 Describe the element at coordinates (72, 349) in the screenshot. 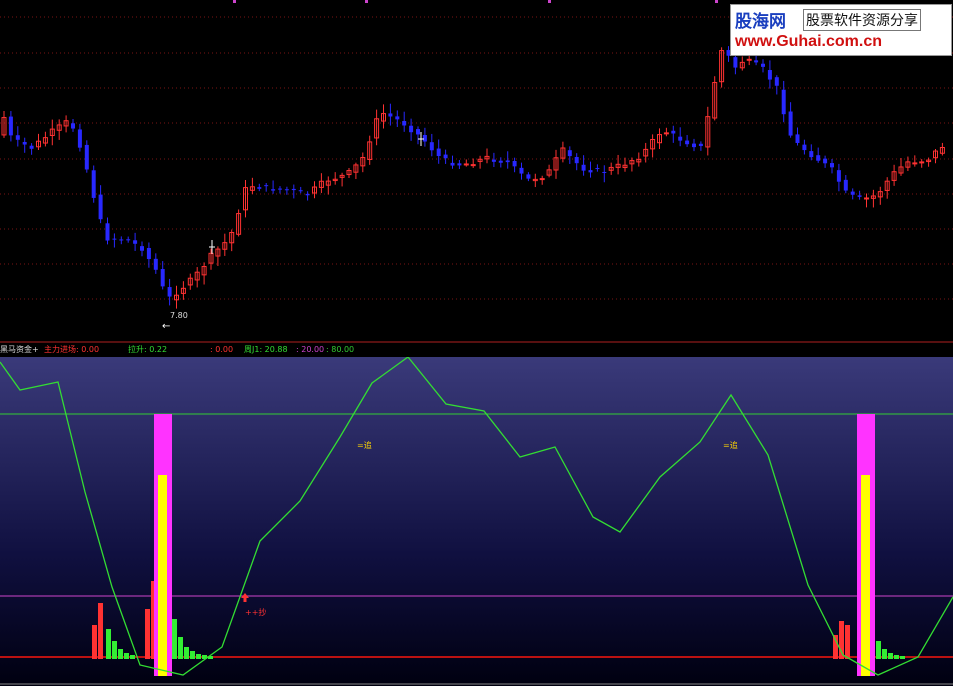

I see `main-force-value: 主力进场: 0.00` at that location.